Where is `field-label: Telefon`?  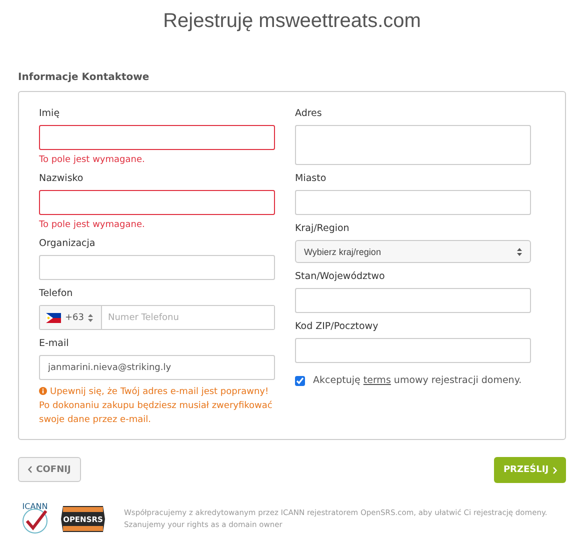
field-label: Telefon is located at coordinates (56, 294).